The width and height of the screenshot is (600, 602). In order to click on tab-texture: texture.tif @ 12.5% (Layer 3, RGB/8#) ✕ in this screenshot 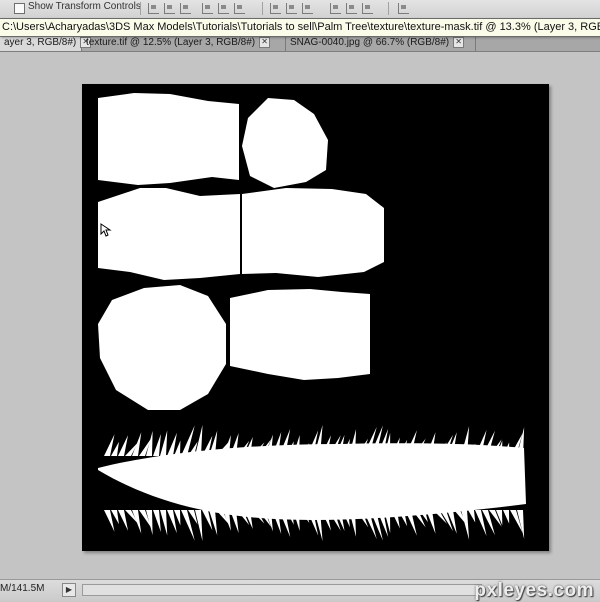, I will do `click(184, 43)`.